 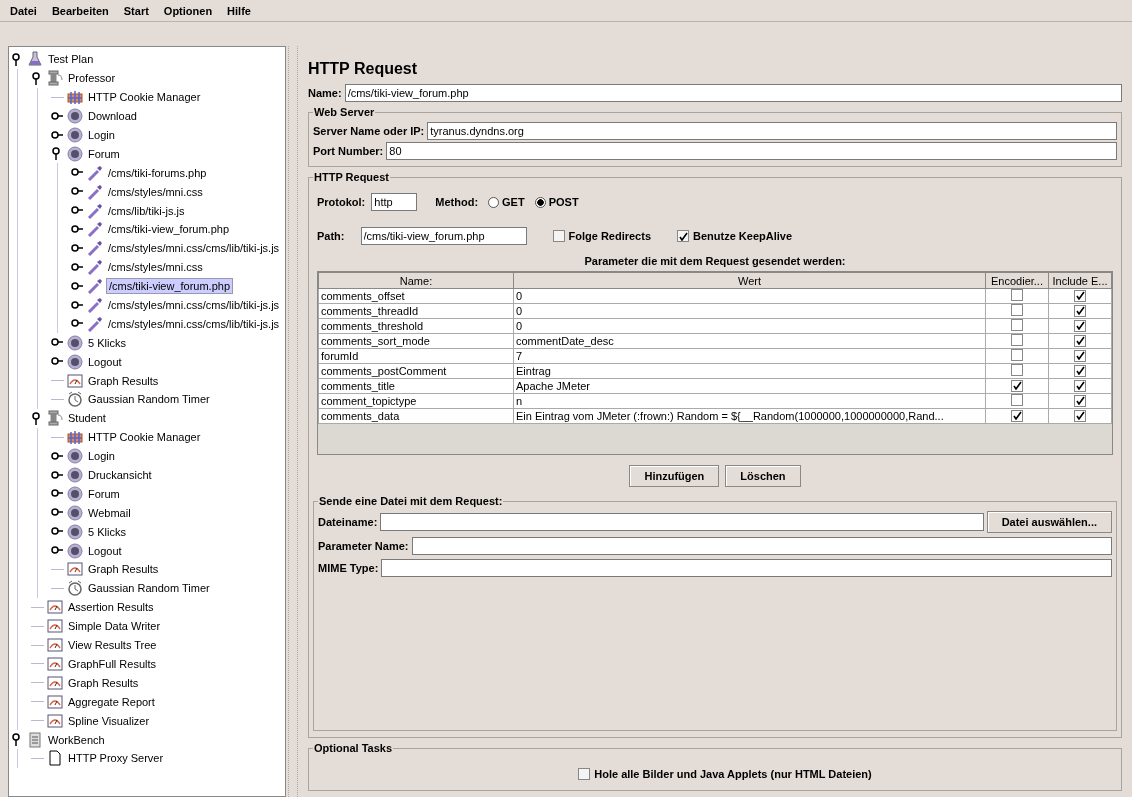 I want to click on table-cell: comments_data, so click(x=416, y=416).